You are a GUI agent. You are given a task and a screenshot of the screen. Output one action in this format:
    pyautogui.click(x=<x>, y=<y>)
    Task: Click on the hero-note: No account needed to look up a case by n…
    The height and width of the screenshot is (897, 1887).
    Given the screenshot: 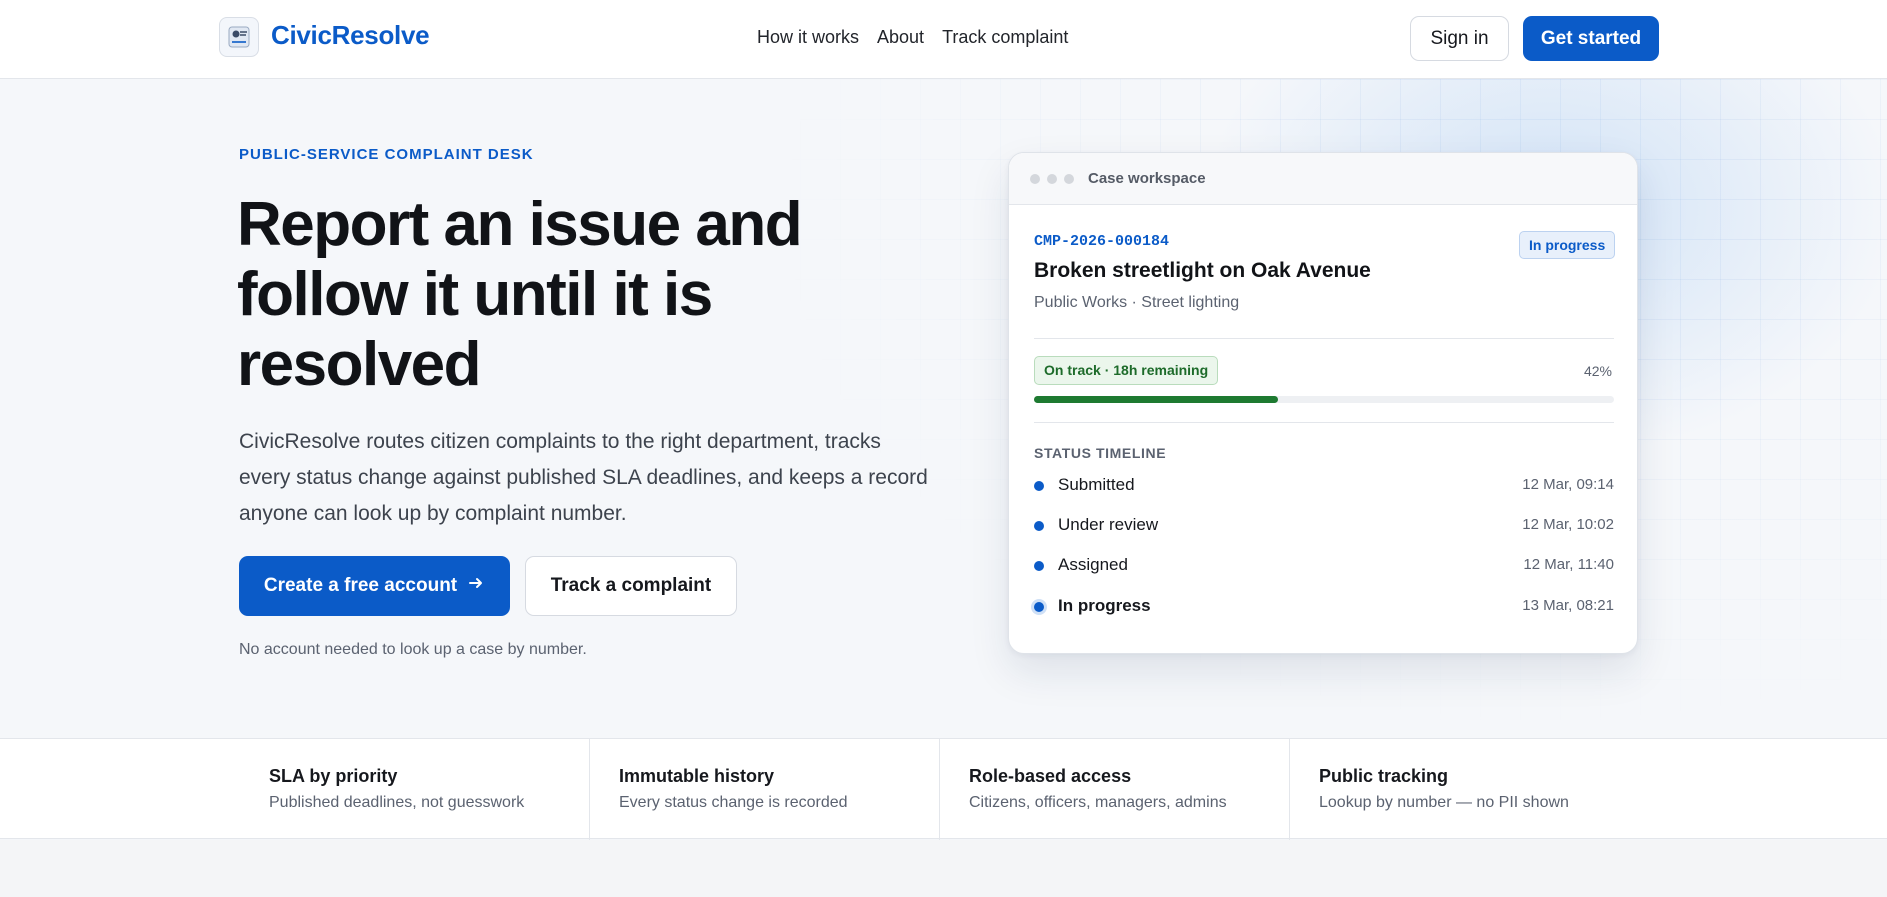 What is the action you would take?
    pyautogui.click(x=413, y=649)
    